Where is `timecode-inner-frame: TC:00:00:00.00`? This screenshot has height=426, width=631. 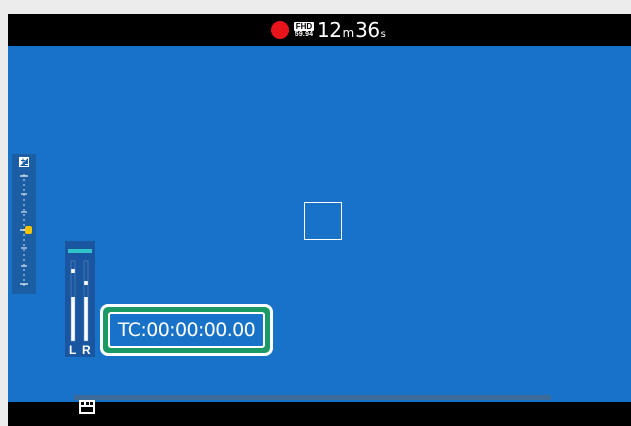 timecode-inner-frame: TC:00:00:00.00 is located at coordinates (186, 330).